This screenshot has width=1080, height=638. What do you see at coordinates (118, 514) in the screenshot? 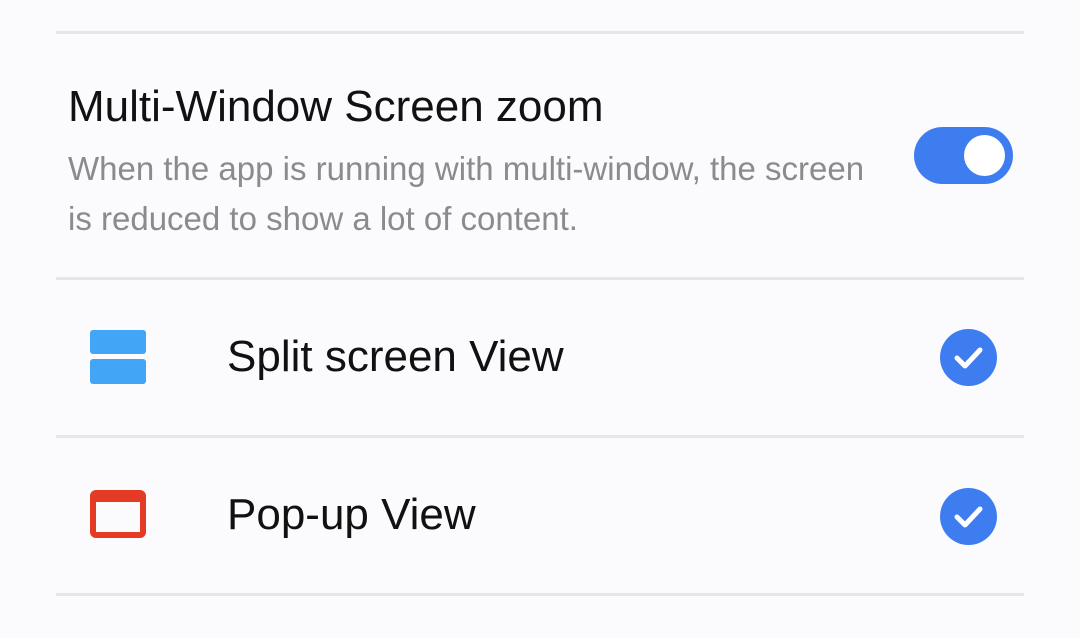
I see `popup-window-icon` at bounding box center [118, 514].